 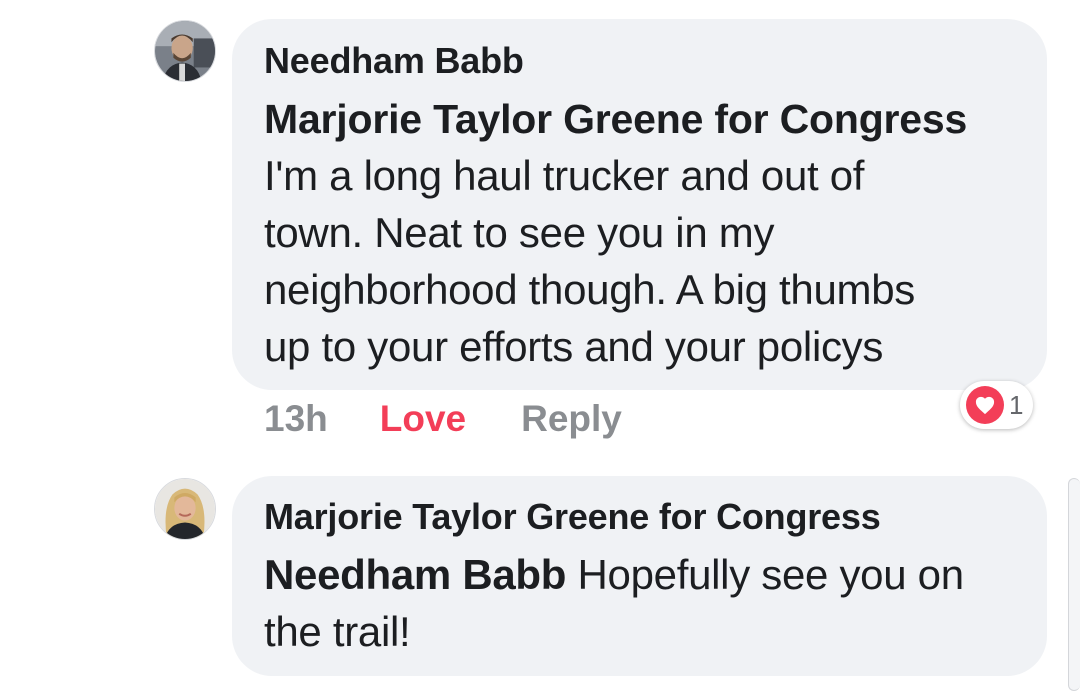 I want to click on comment-actions: 13h Love Reply, so click(x=443, y=419).